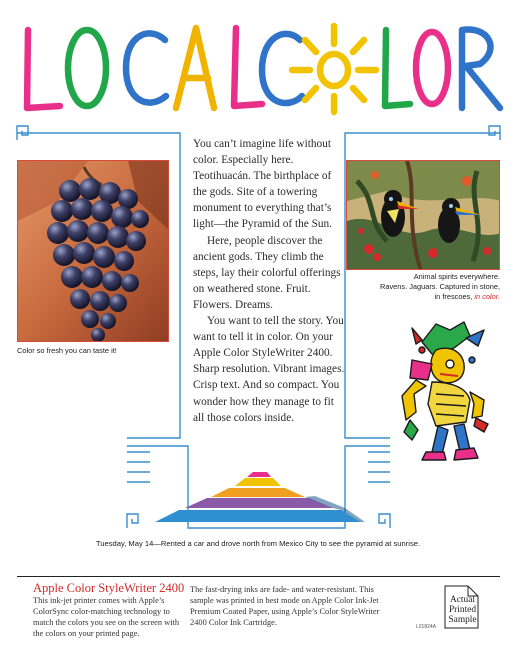  I want to click on toucans-fresco-image, so click(423, 215).